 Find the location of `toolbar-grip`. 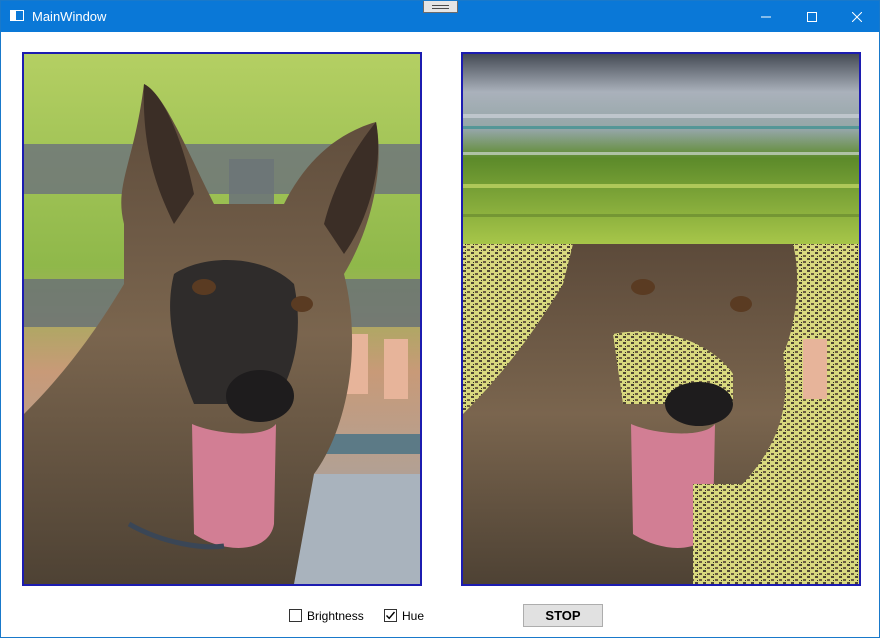

toolbar-grip is located at coordinates (440, 7).